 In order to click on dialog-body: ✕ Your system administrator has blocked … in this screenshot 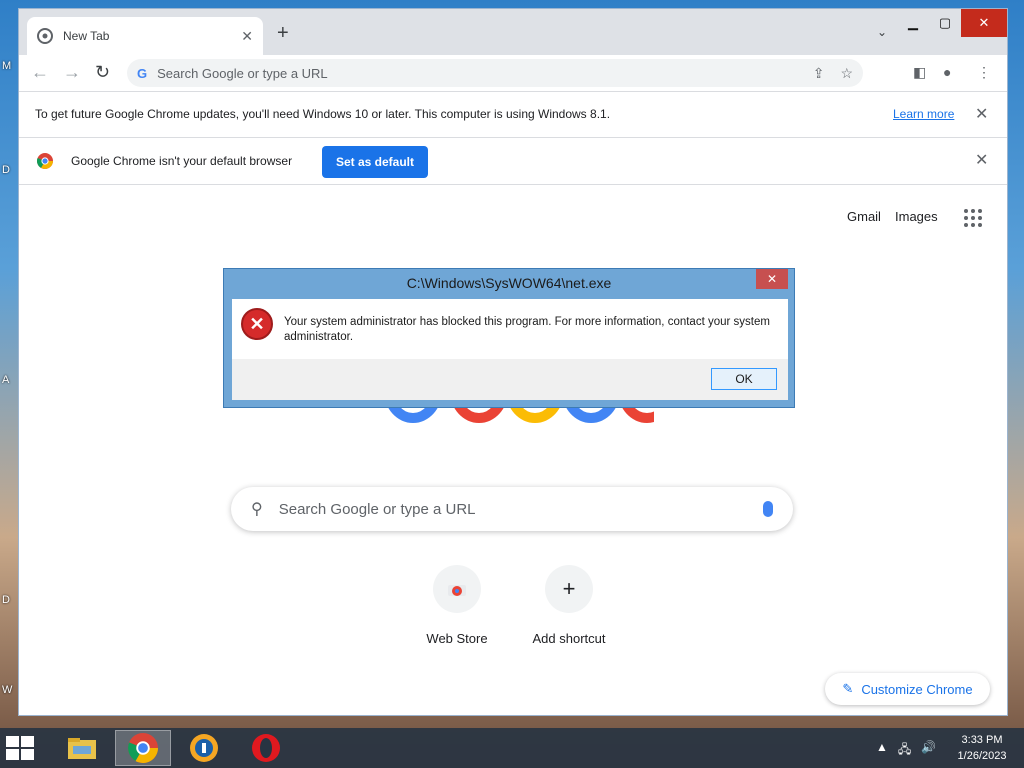, I will do `click(510, 329)`.